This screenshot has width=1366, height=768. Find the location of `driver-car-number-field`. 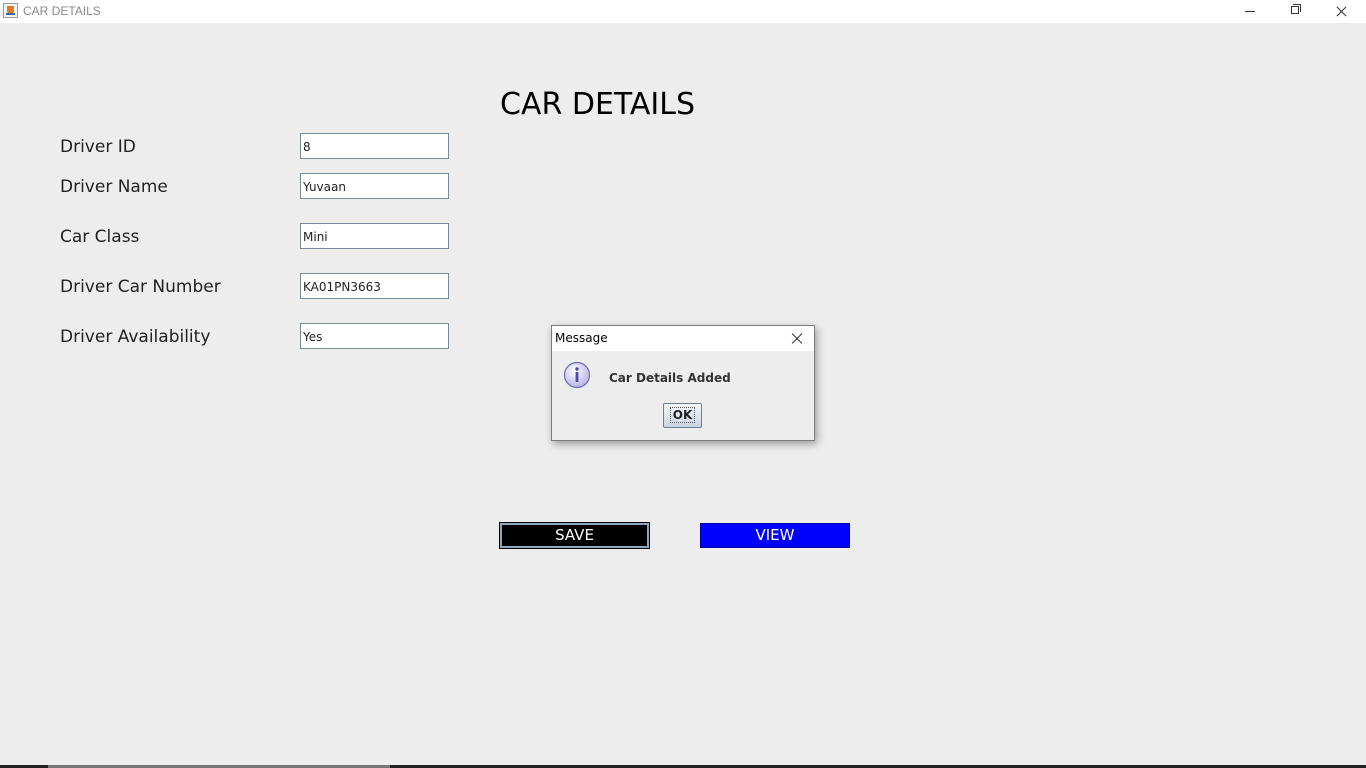

driver-car-number-field is located at coordinates (374, 286).